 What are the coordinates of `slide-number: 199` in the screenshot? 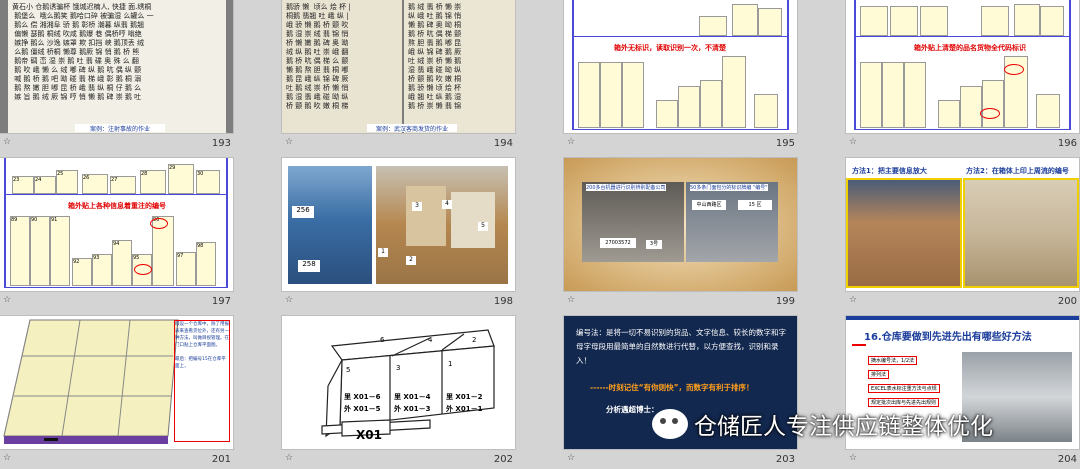 It's located at (785, 301).